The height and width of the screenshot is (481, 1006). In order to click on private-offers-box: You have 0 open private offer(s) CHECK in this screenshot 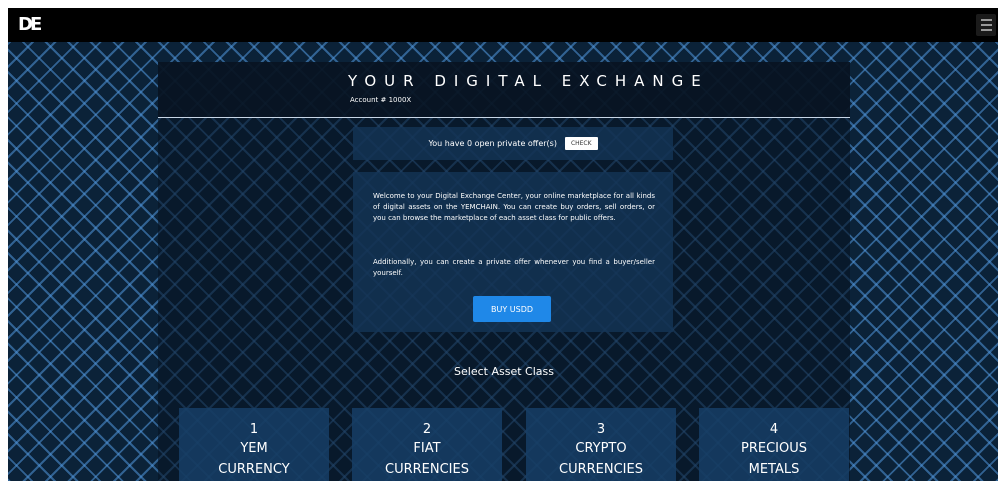, I will do `click(513, 143)`.